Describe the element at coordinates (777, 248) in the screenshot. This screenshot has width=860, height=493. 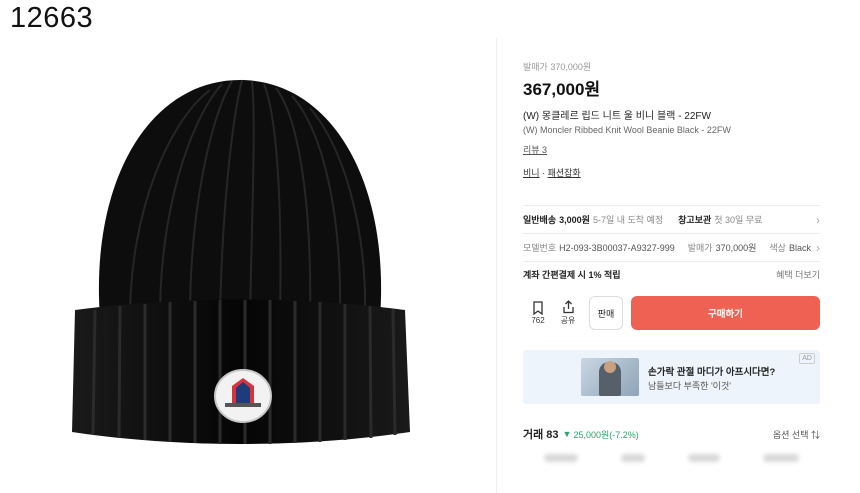
I see `color-label: 색상` at that location.